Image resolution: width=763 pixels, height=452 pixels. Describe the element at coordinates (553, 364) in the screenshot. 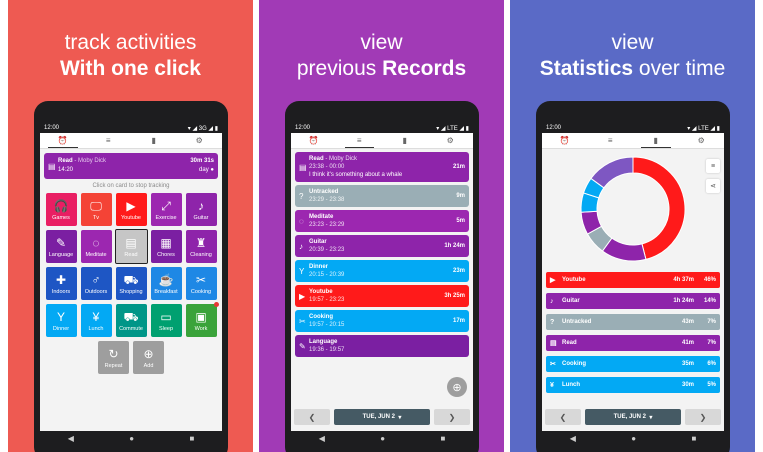

I see `cooking-icon: ✂` at that location.